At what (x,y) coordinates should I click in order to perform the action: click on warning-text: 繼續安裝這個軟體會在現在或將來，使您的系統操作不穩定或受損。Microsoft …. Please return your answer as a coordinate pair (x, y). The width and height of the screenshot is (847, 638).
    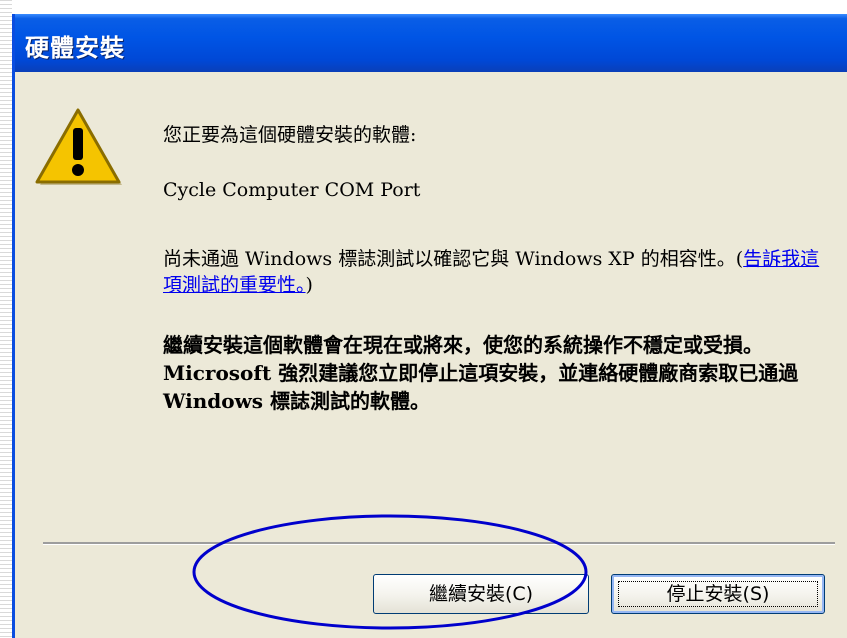
    Looking at the image, I should click on (481, 373).